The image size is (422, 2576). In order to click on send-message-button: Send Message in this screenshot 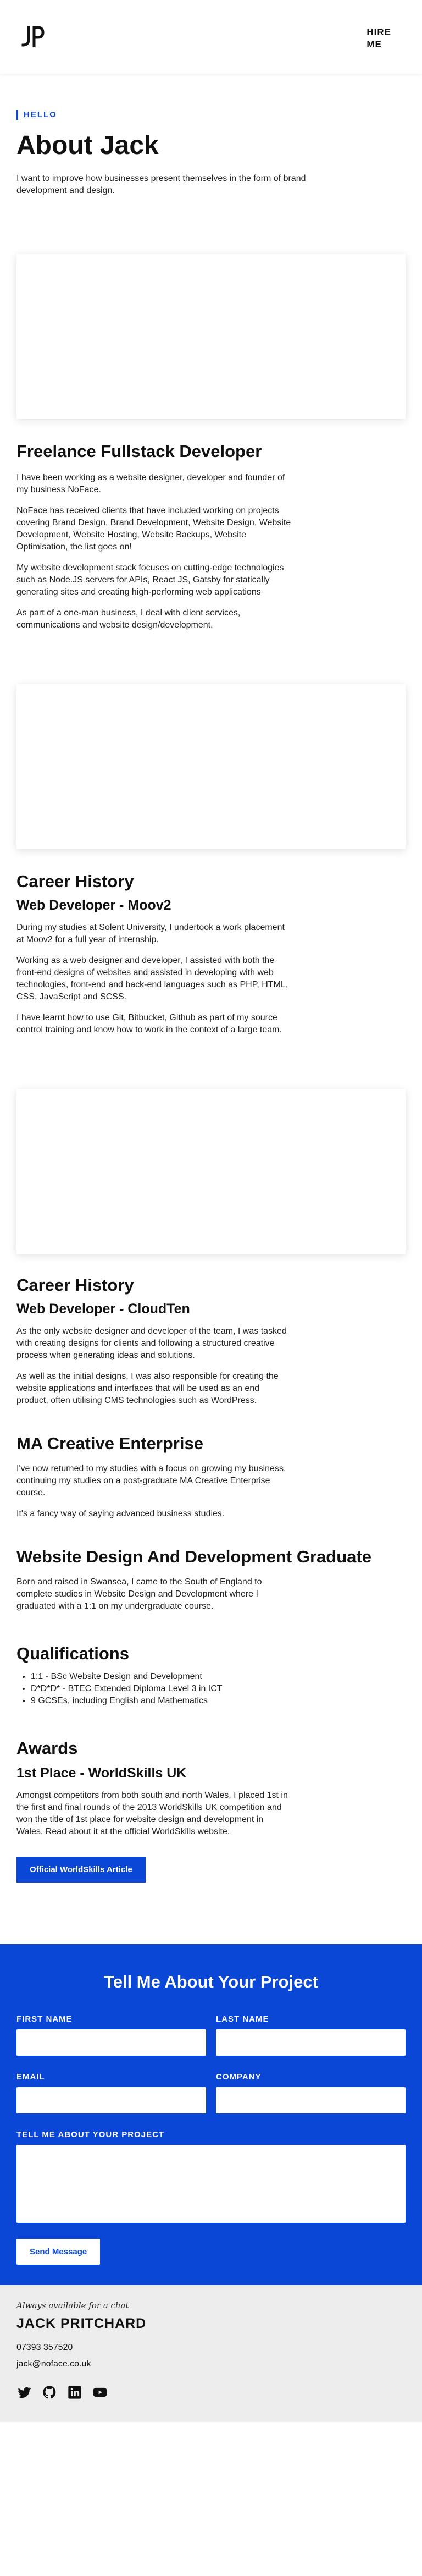, I will do `click(58, 2252)`.